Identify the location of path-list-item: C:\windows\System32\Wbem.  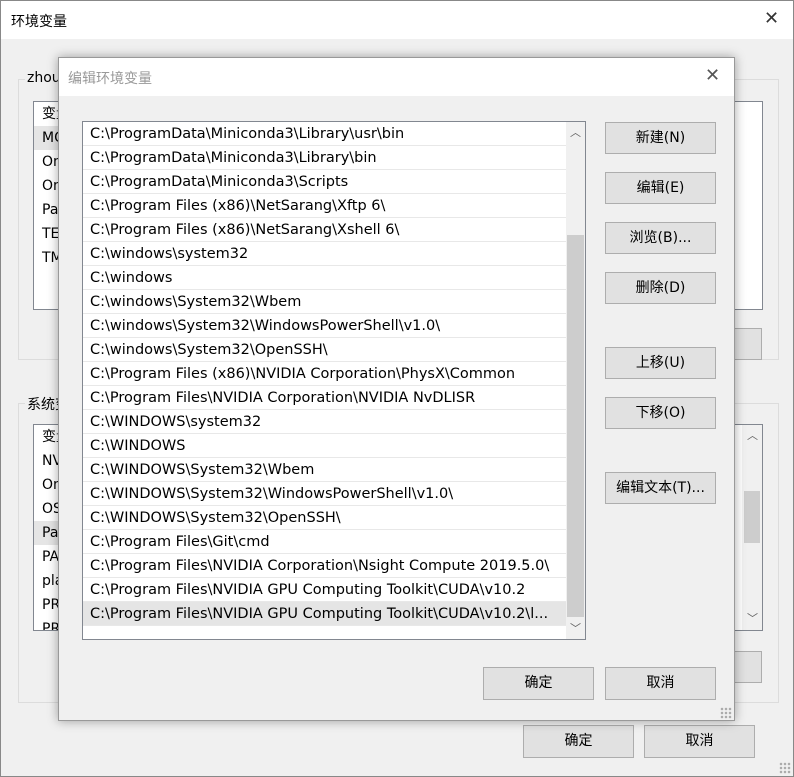
(324, 302).